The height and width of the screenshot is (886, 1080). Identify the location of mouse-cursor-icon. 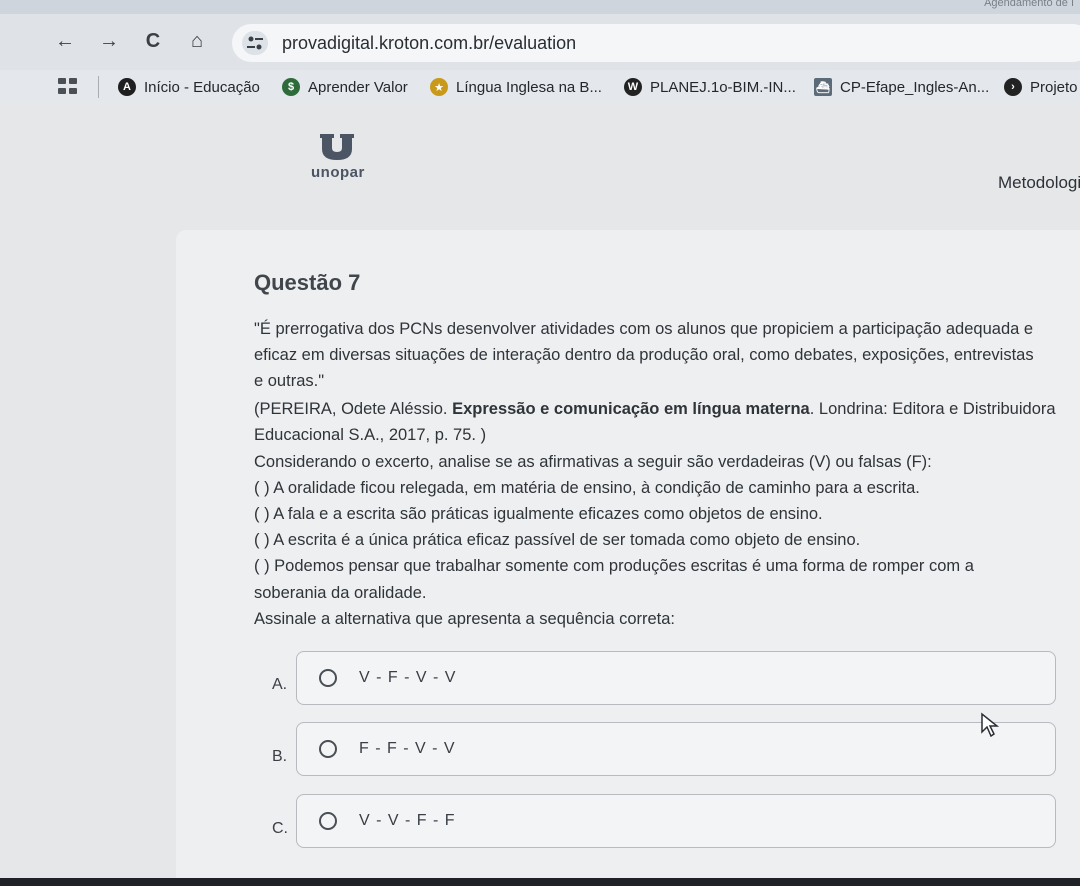
(990, 725).